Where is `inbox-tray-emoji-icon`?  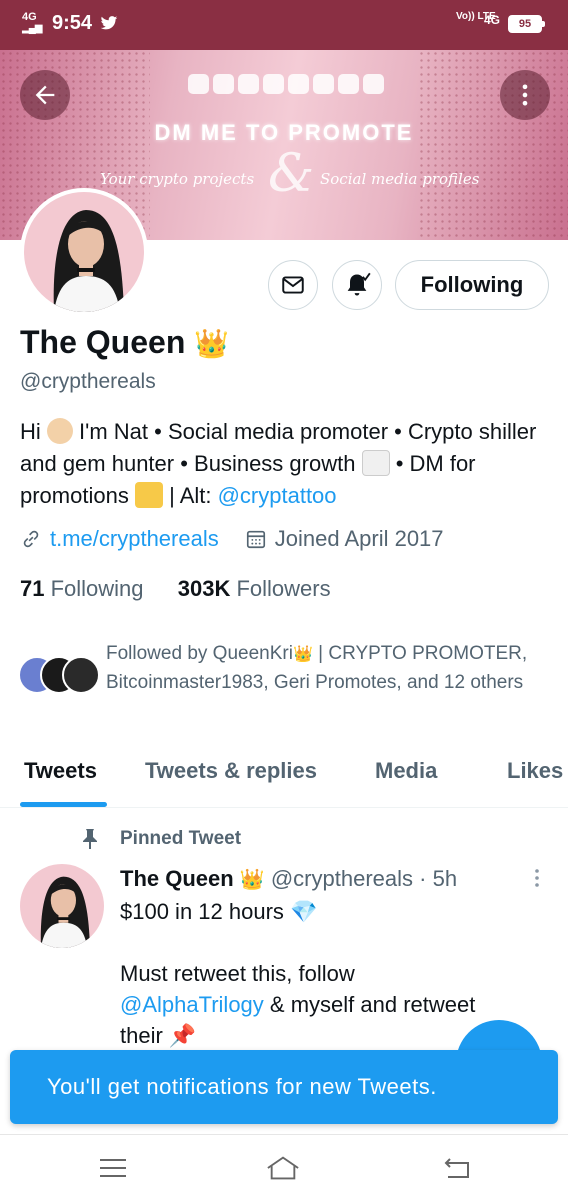 inbox-tray-emoji-icon is located at coordinates (148, 495).